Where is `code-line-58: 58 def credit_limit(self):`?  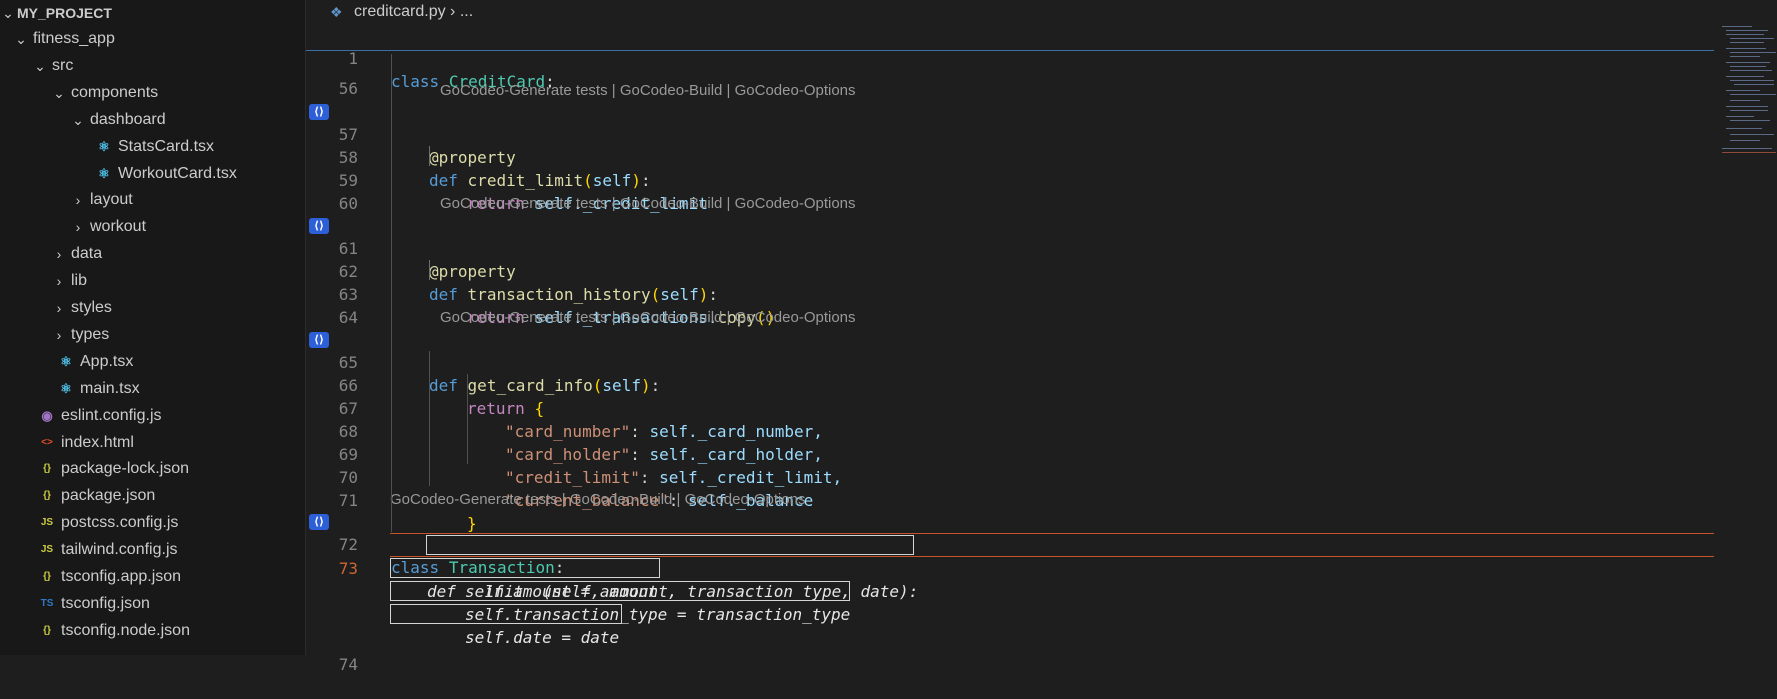 code-line-58: 58 def credit_limit(self): is located at coordinates (1010, 156).